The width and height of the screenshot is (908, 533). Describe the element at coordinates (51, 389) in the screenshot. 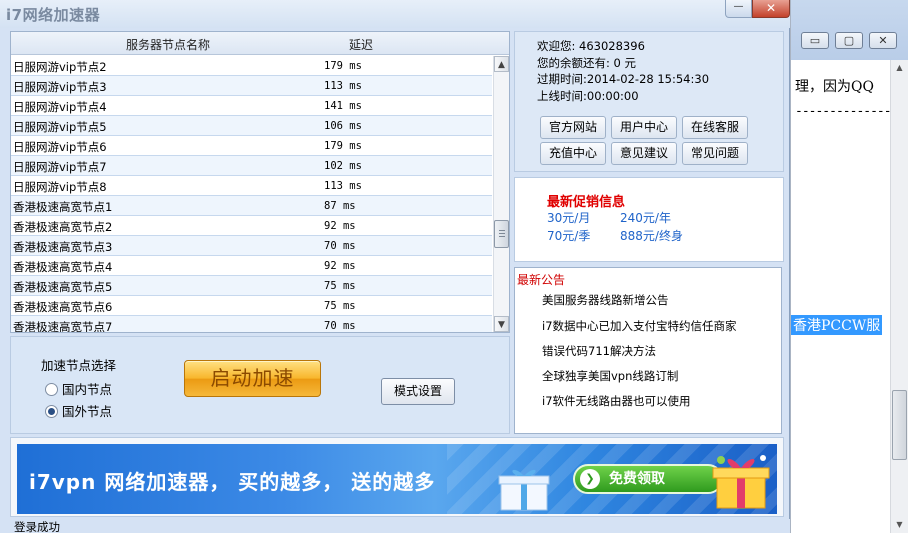

I see `radio-domestic-indicator` at that location.